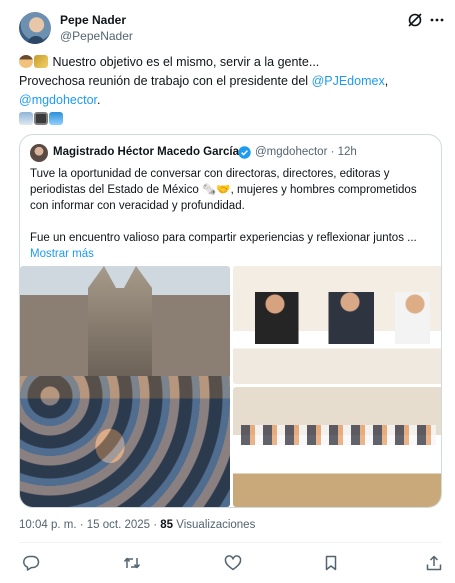  What do you see at coordinates (93, 20) in the screenshot?
I see `author-name: Pepe Nader` at bounding box center [93, 20].